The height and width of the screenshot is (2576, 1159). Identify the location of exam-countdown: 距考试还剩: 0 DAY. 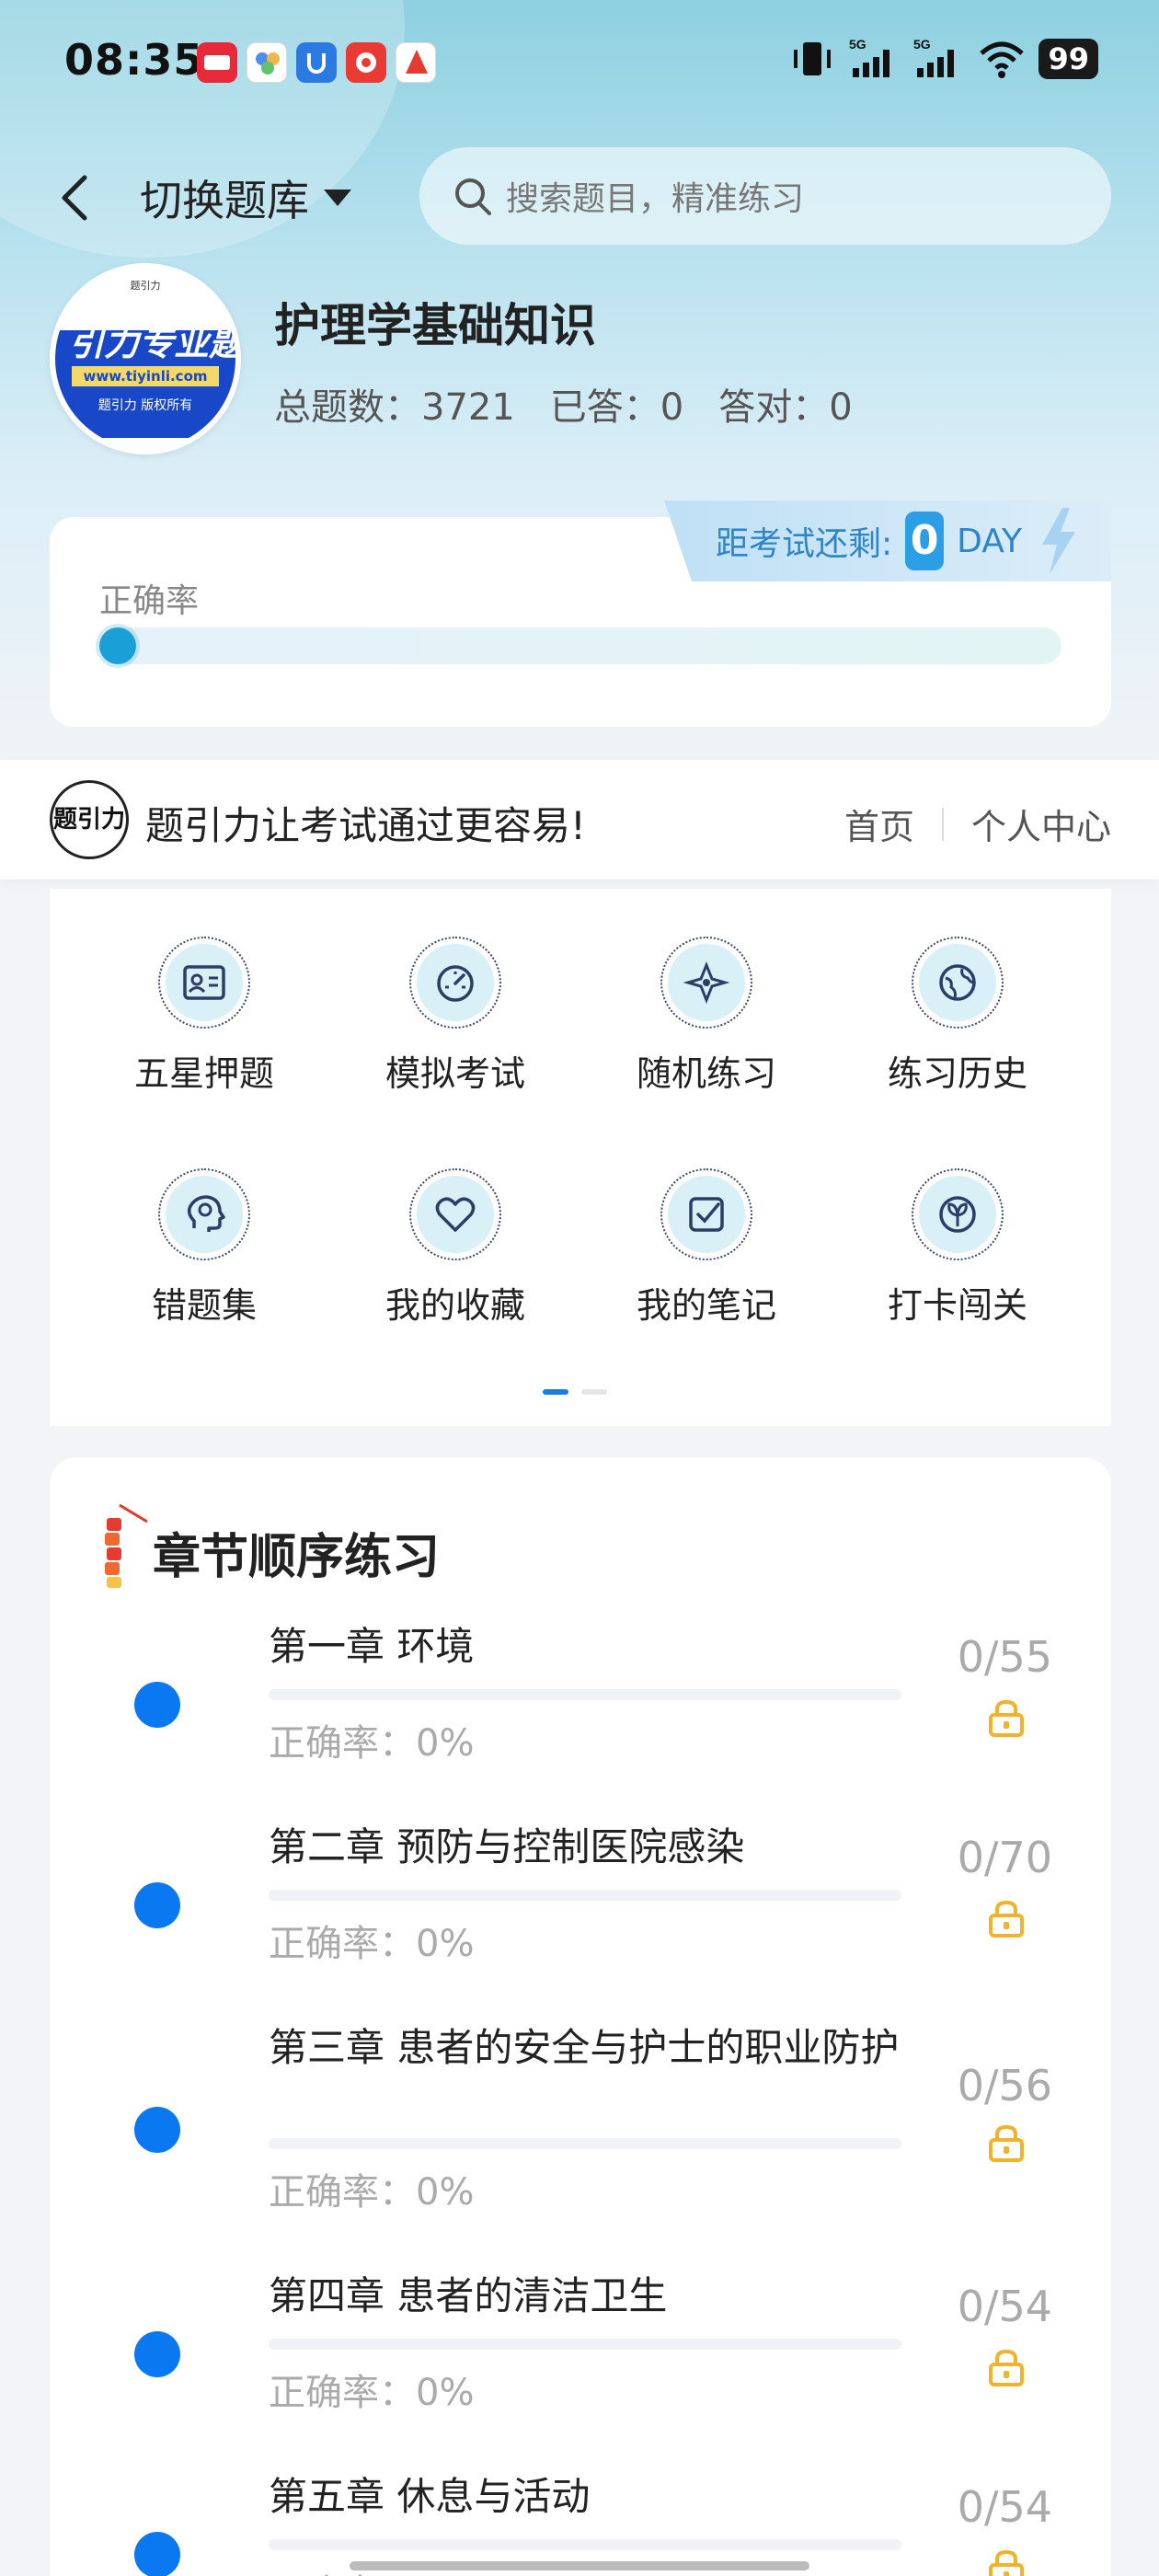
(887, 540).